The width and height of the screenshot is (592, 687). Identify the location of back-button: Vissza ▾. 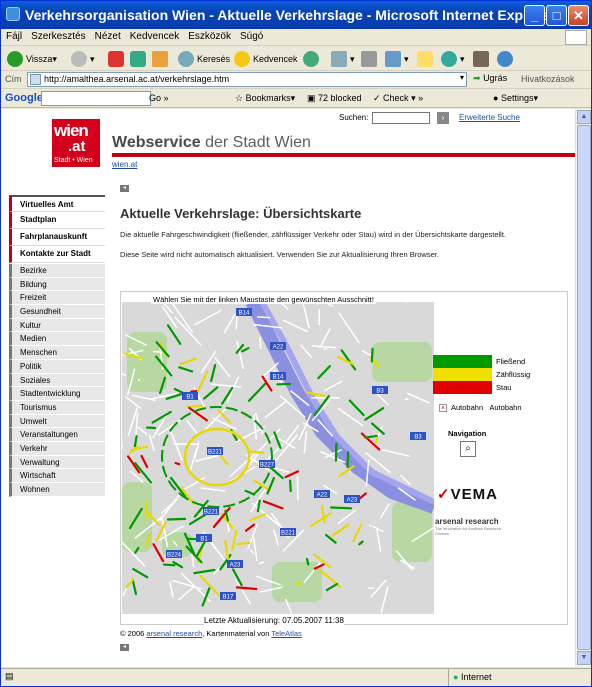
(32, 59).